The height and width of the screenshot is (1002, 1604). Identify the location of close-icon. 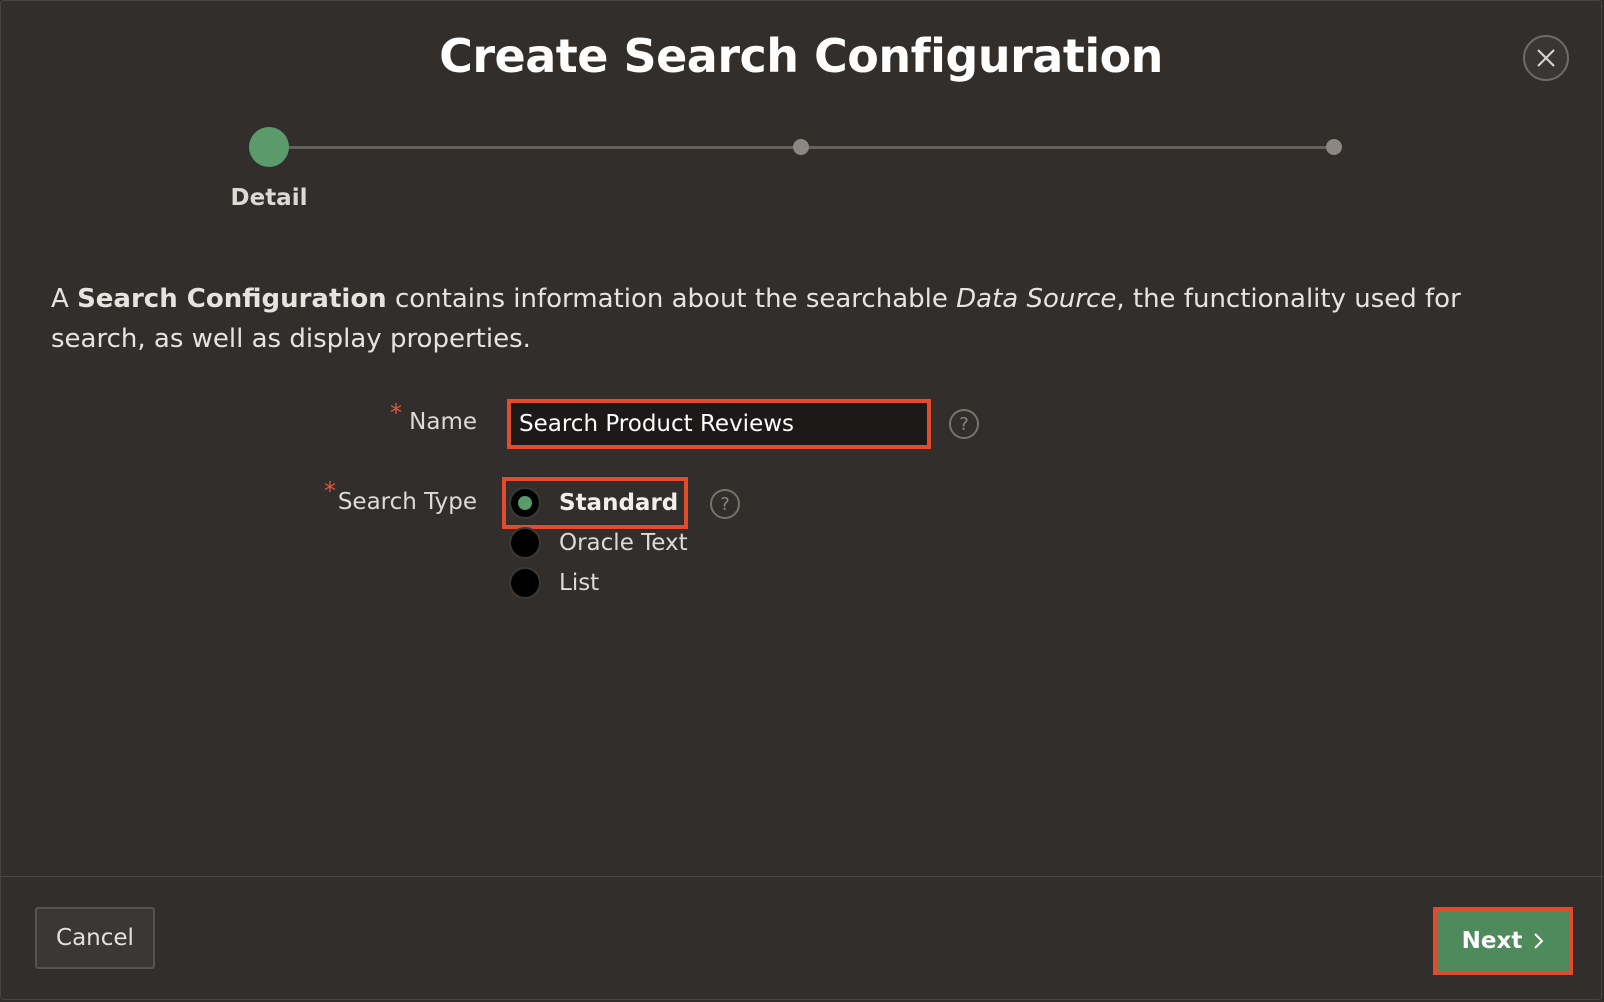
(1546, 58).